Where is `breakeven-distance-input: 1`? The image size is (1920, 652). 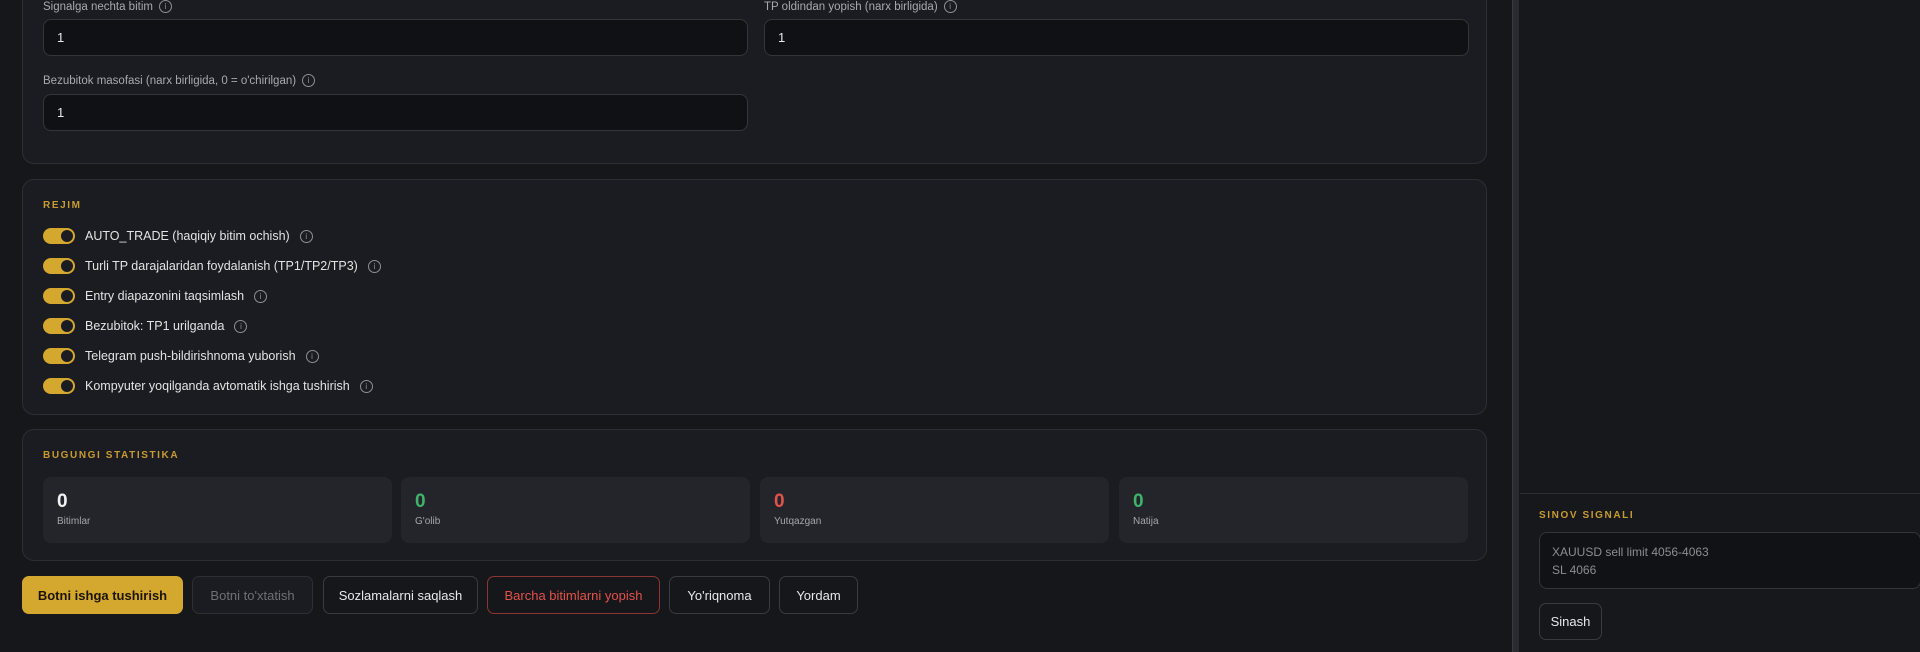 breakeven-distance-input: 1 is located at coordinates (395, 112).